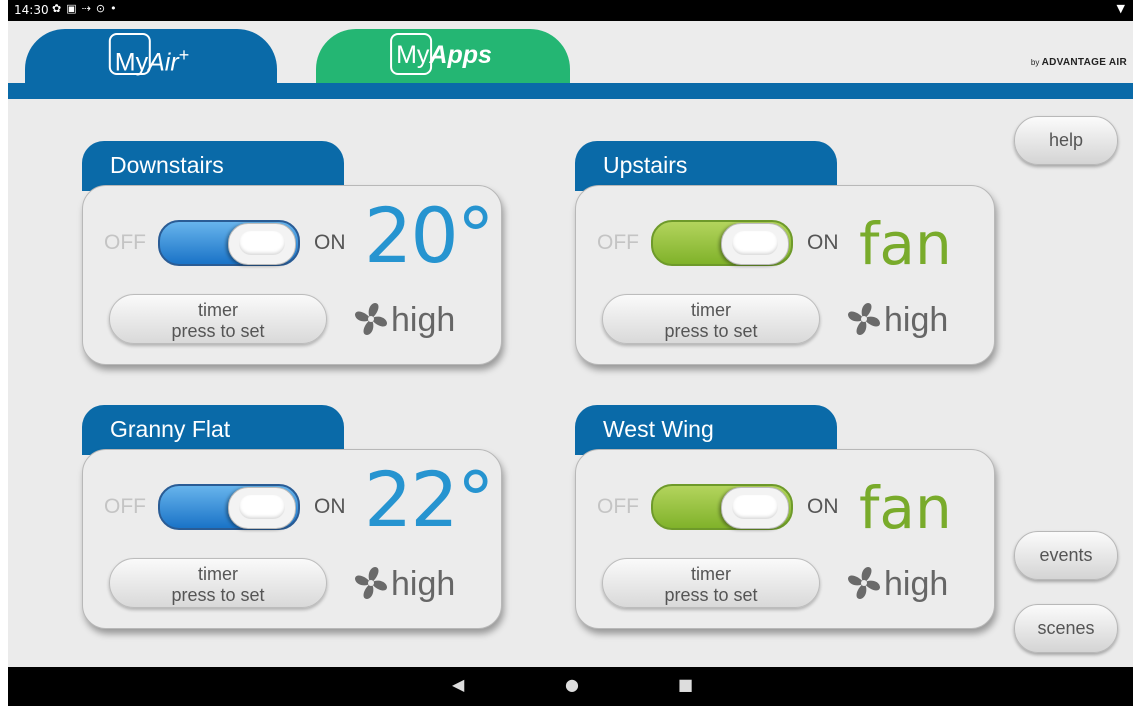 The image size is (1133, 706). Describe the element at coordinates (570, 91) in the screenshot. I see `header-bar` at that location.